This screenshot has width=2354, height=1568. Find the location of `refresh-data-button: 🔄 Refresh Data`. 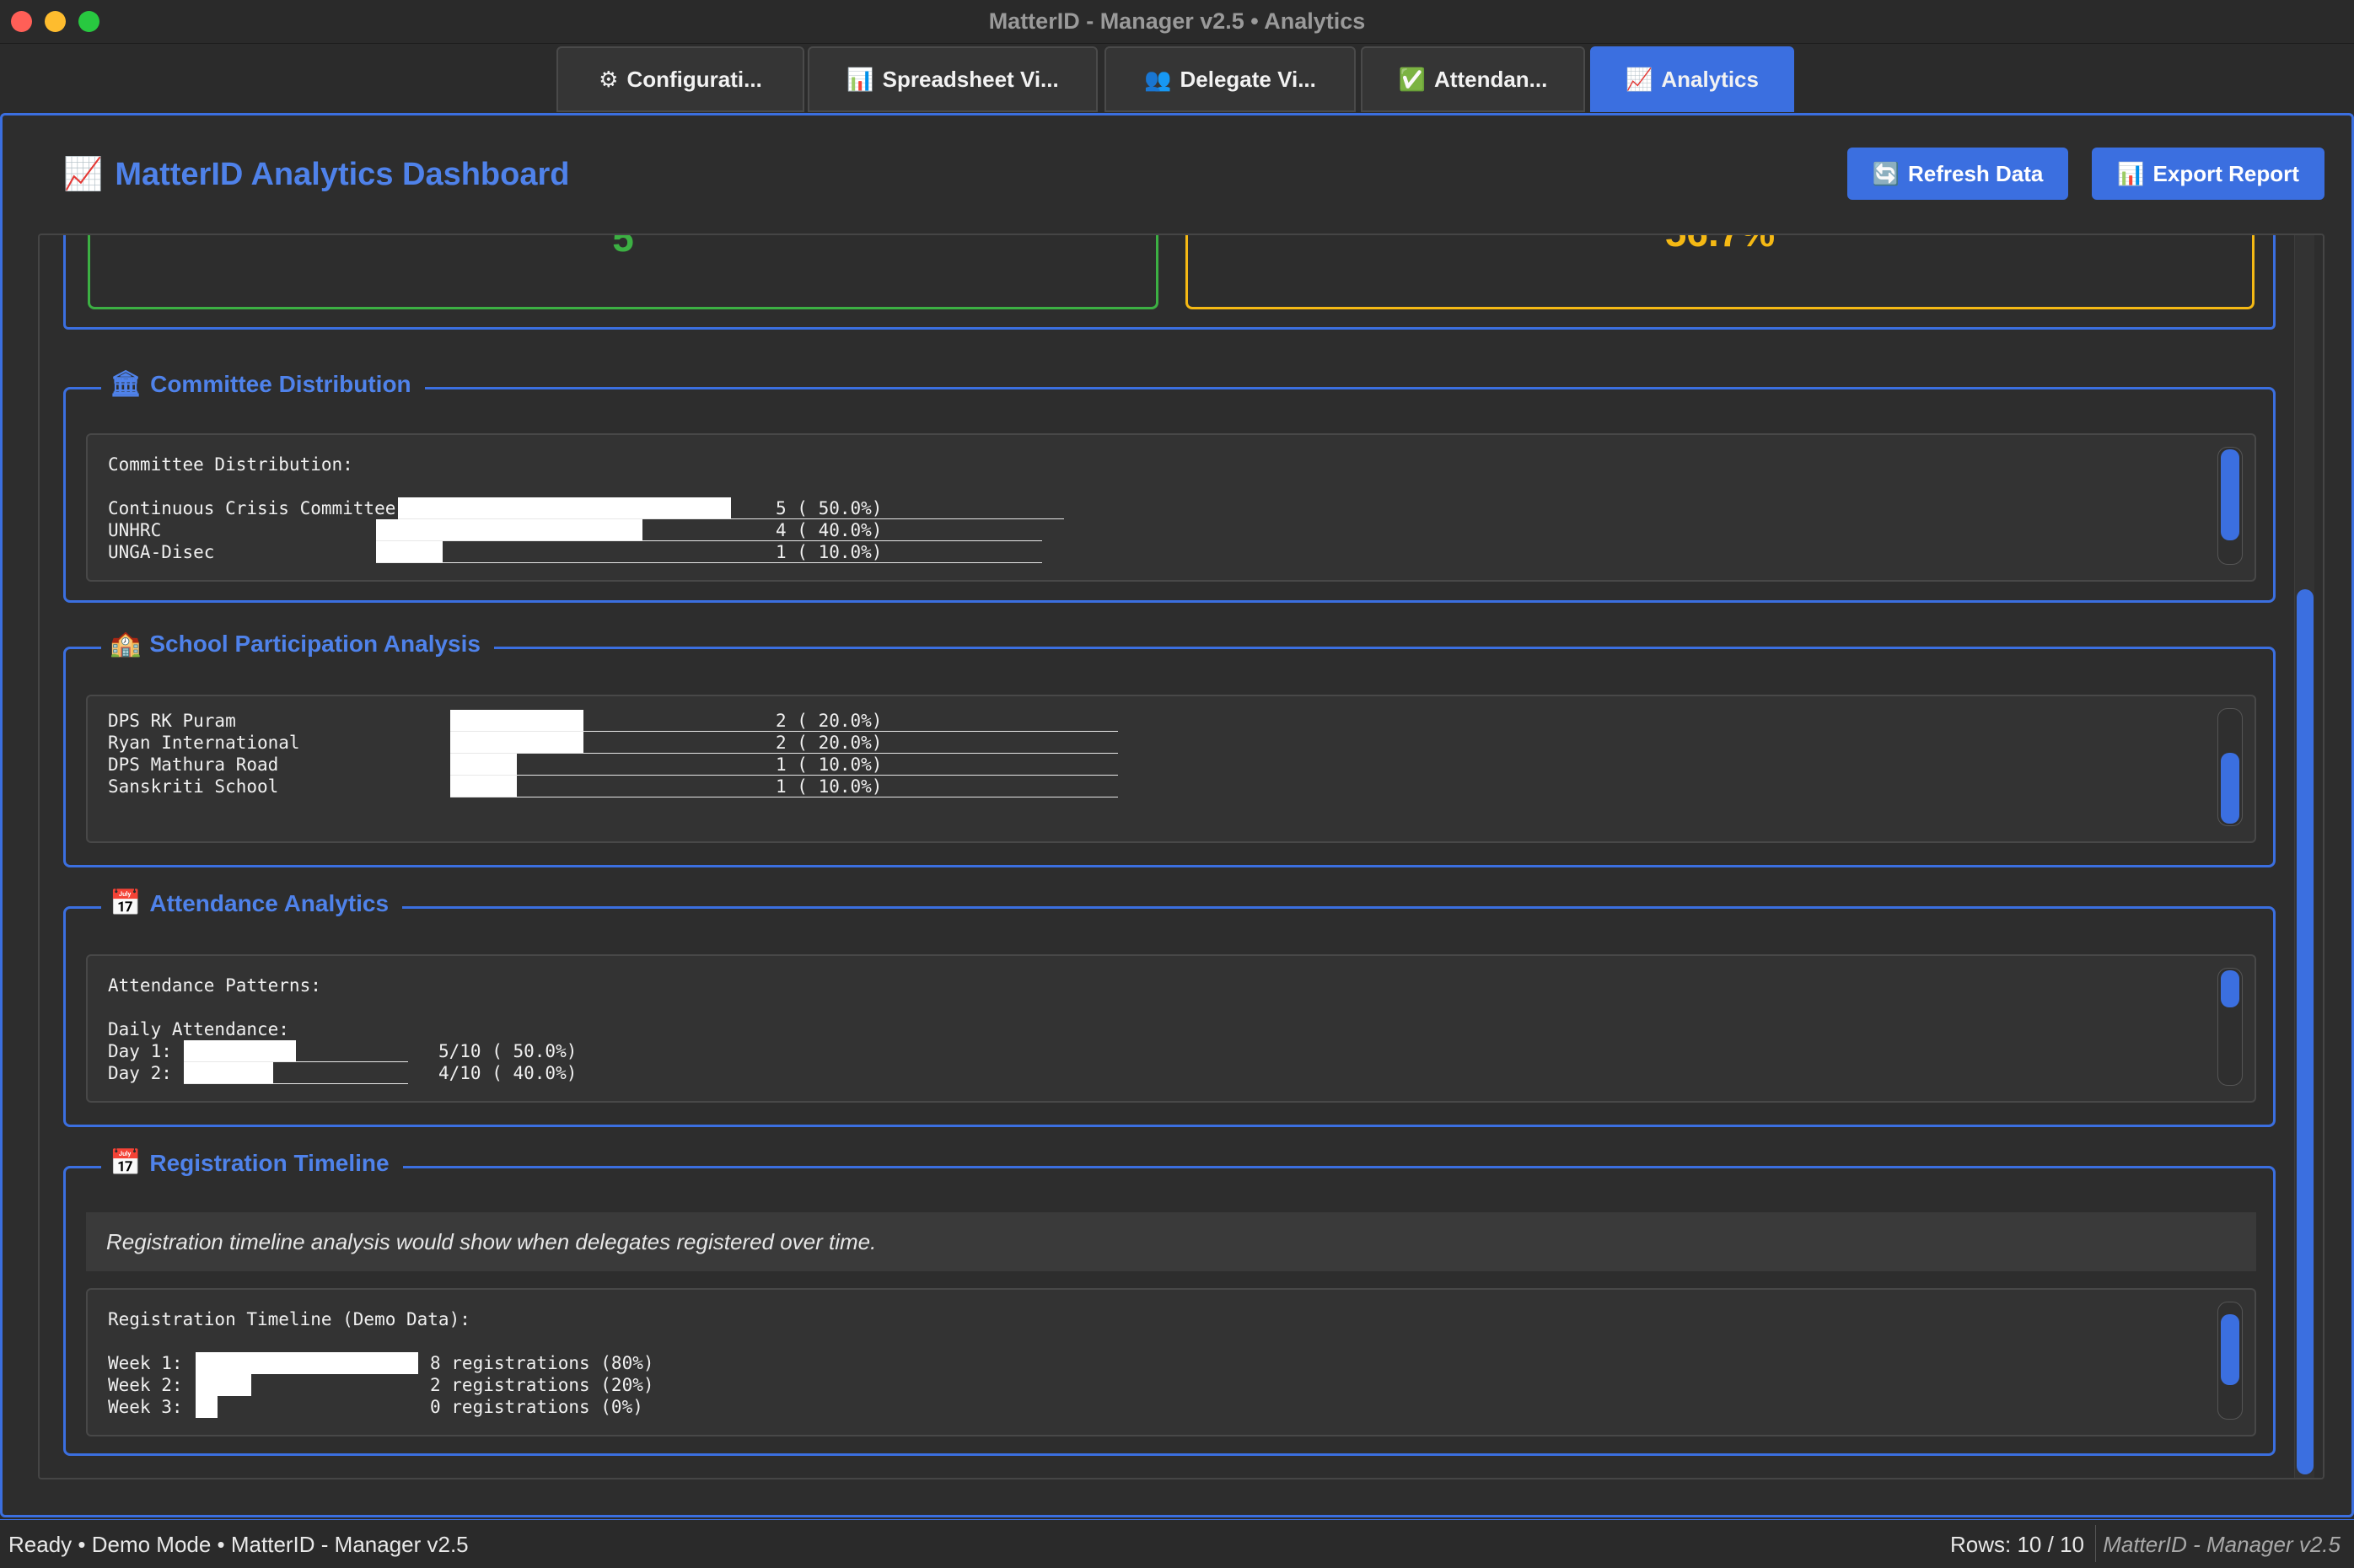

refresh-data-button: 🔄 Refresh Data is located at coordinates (1957, 174).